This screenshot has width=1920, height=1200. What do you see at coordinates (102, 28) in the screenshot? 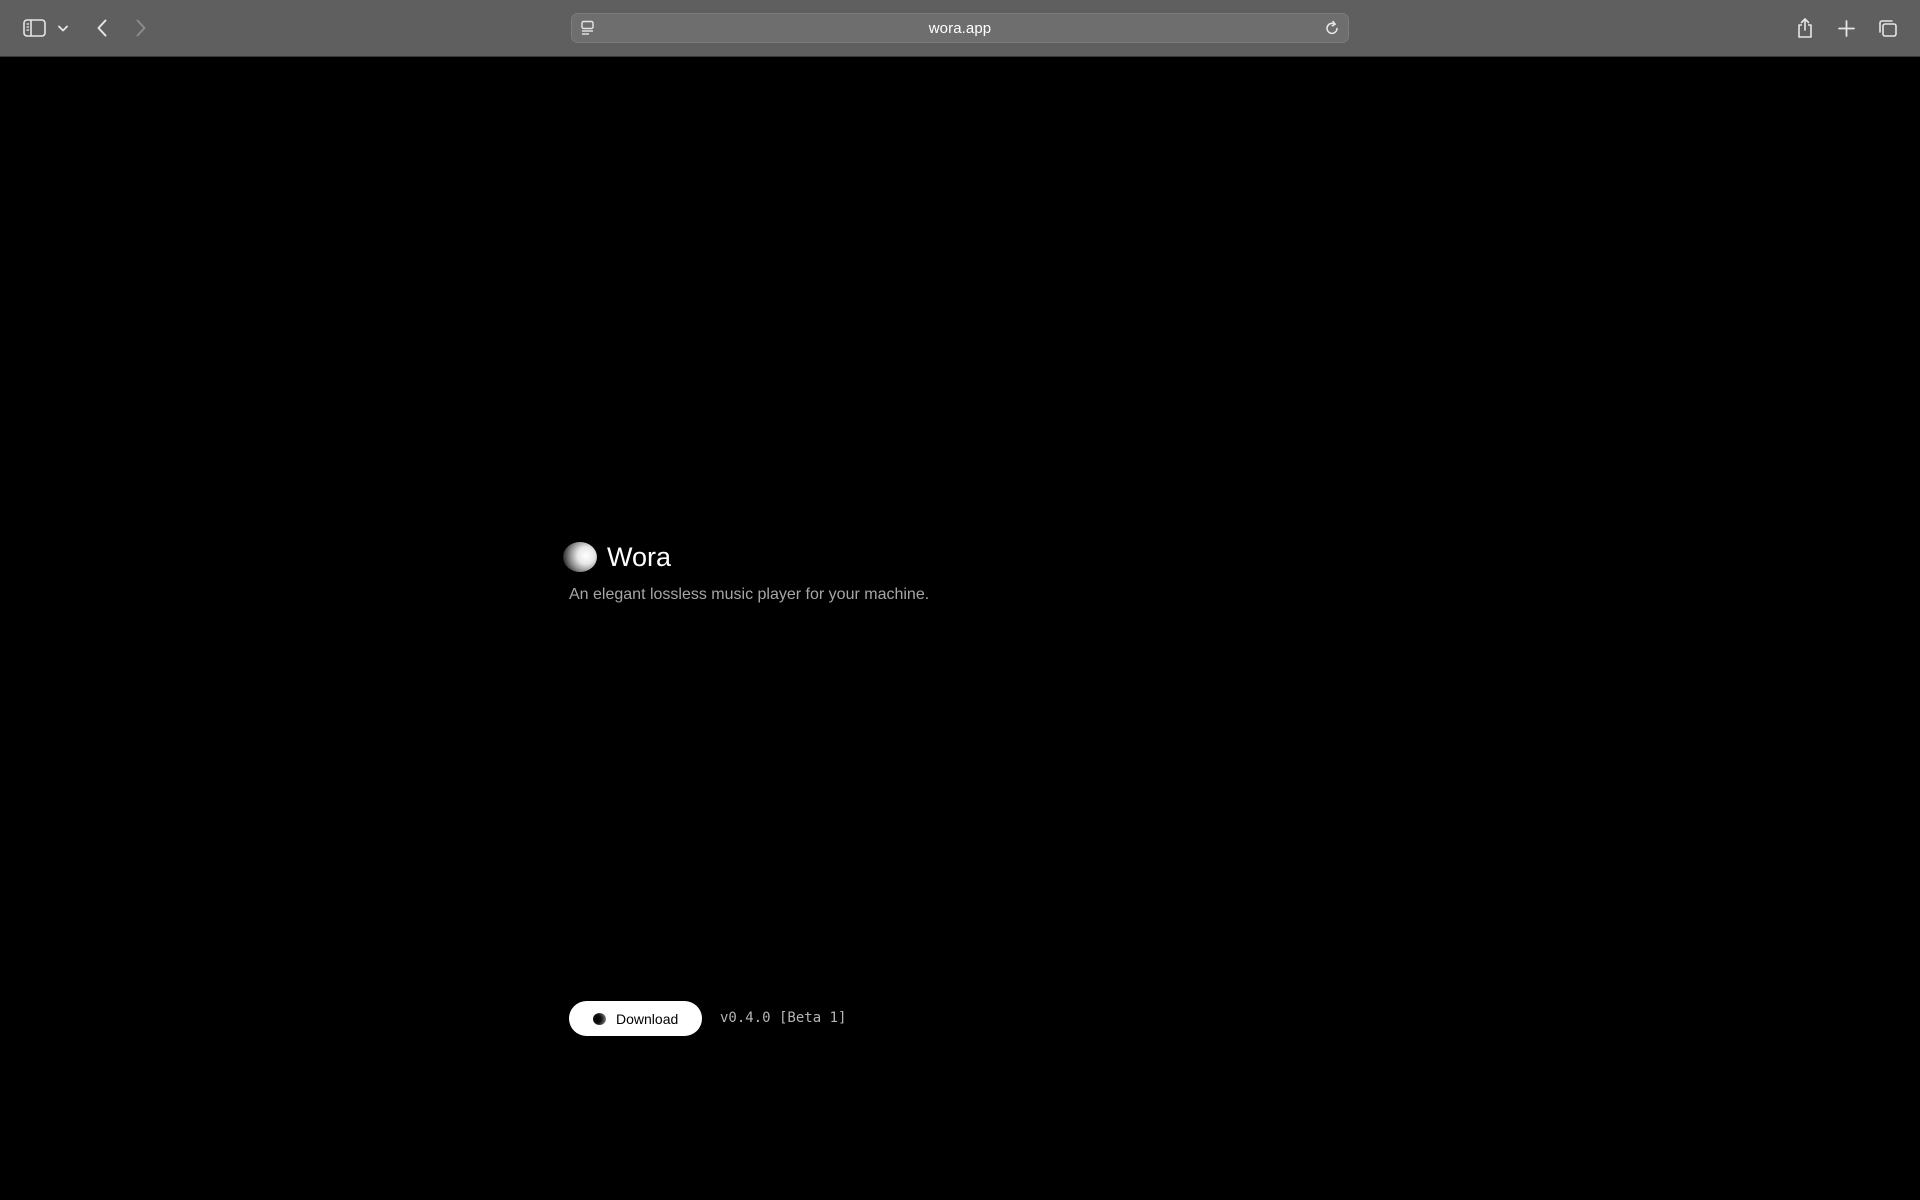
I see `chevron-left-icon` at bounding box center [102, 28].